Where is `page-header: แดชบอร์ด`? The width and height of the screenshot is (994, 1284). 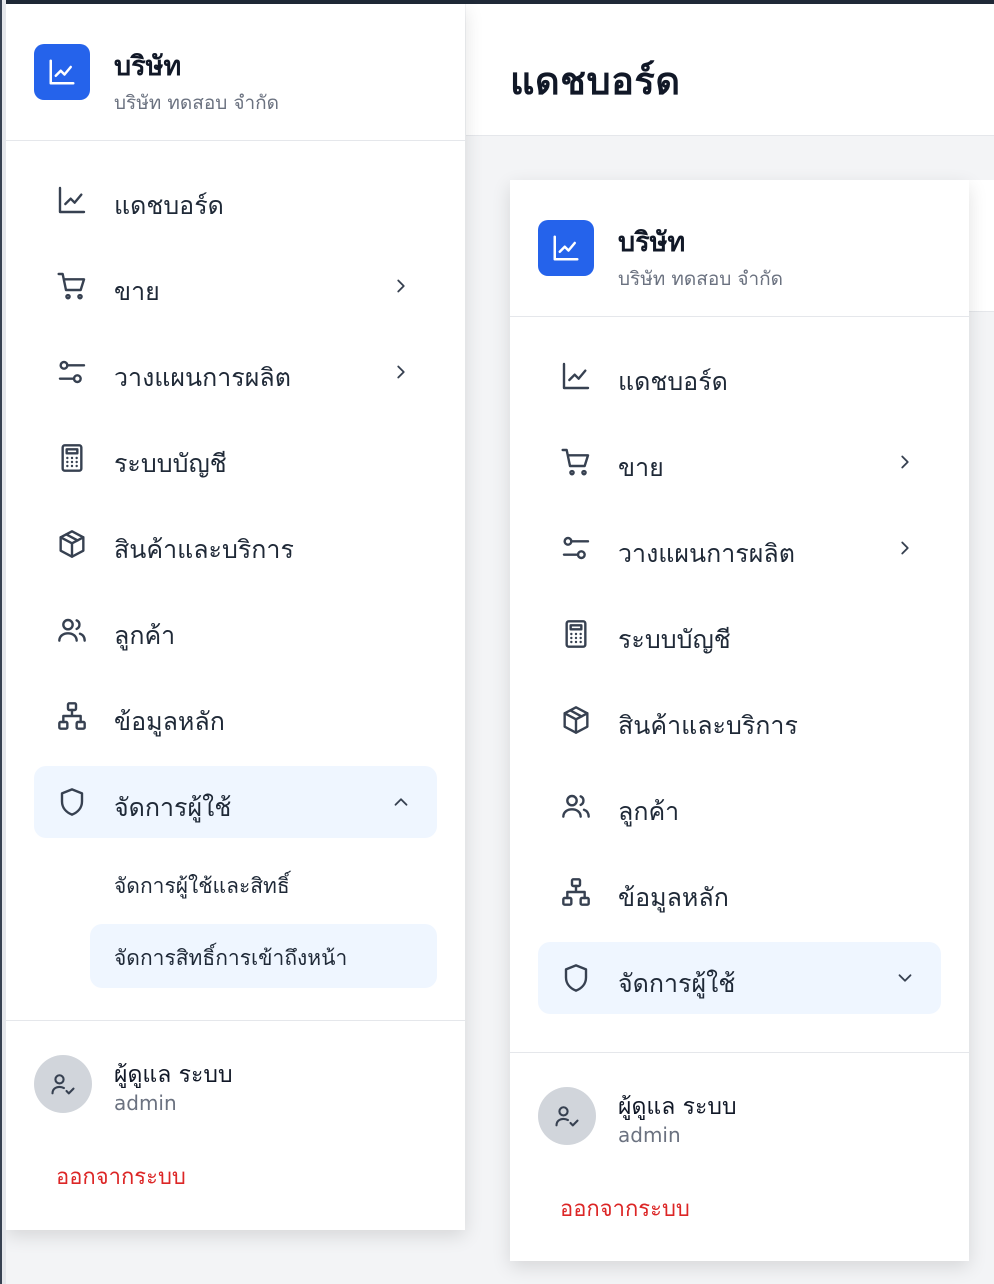 page-header: แดชบอร์ด is located at coordinates (730, 70).